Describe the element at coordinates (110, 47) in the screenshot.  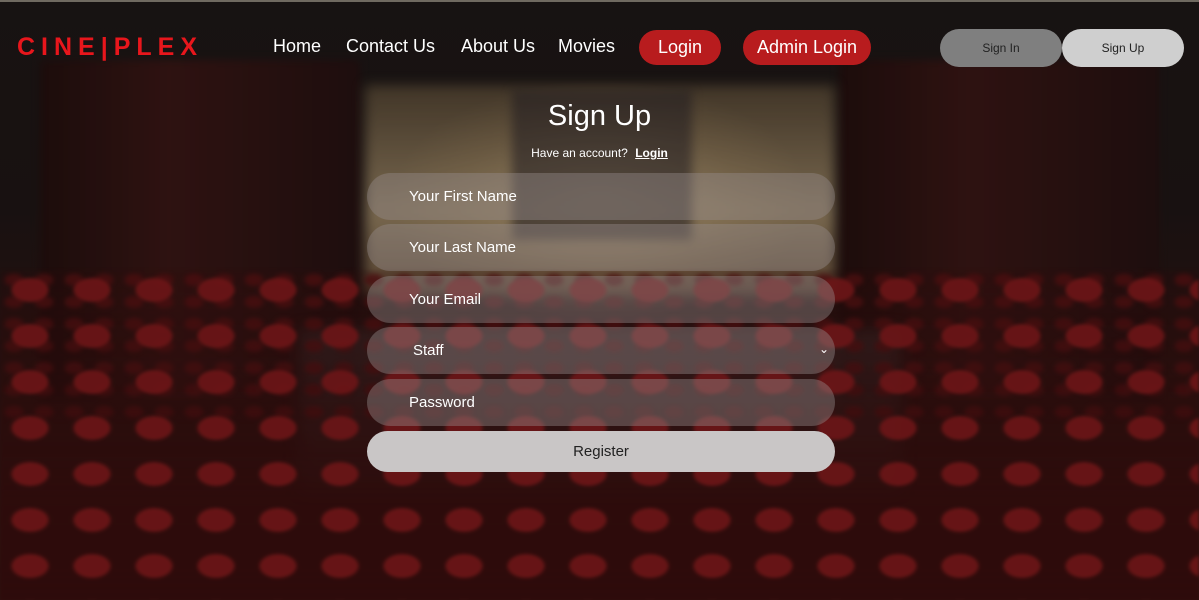
I see `logo: CINE|PLEX` at that location.